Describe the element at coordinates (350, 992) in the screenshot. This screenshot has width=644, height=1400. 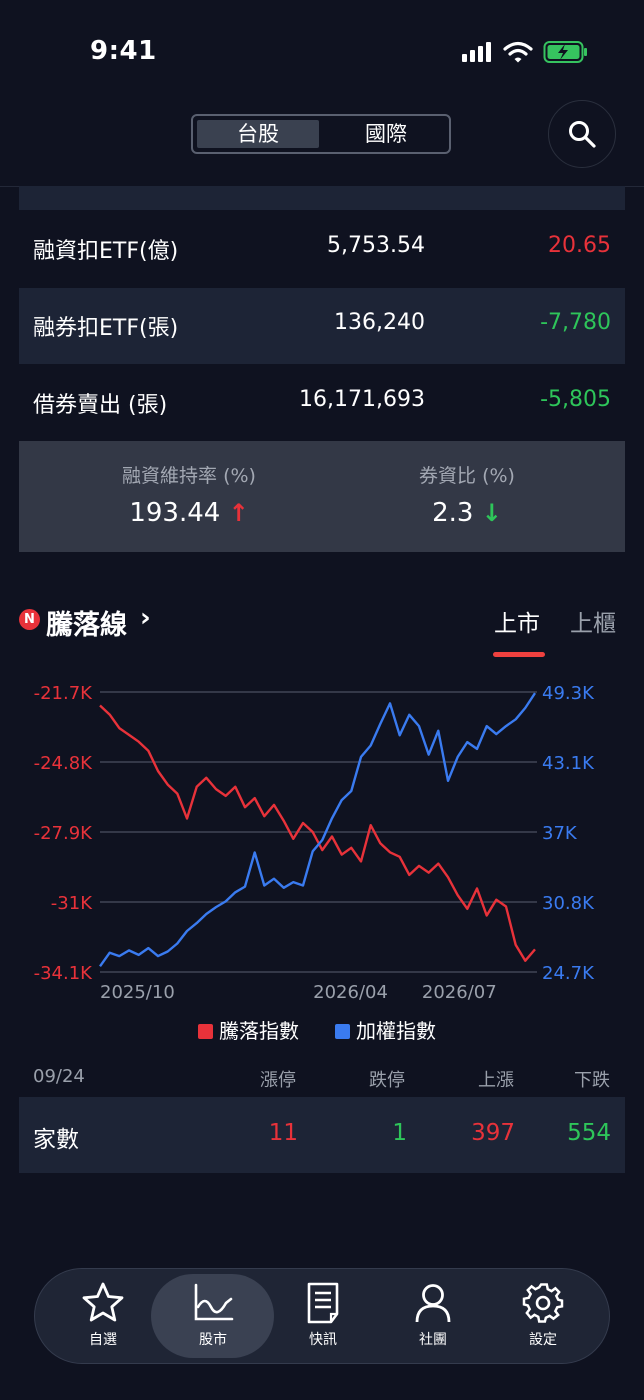
I see `x-tick-label: 2026/04` at that location.